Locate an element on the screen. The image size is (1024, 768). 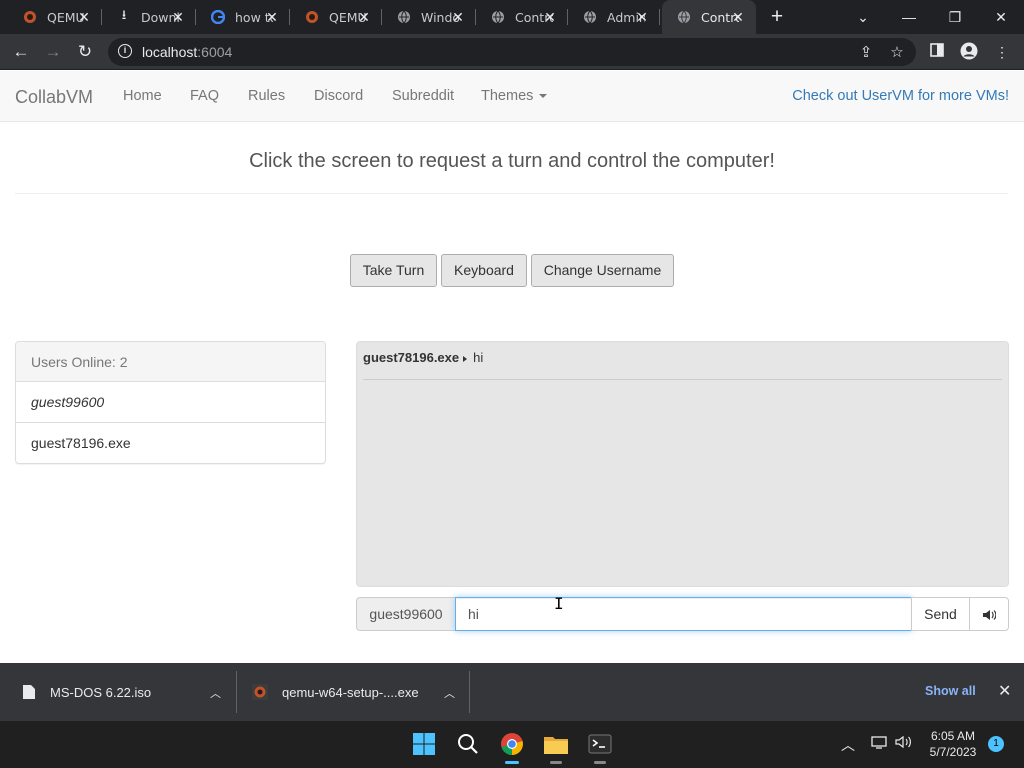
browser-tab: Windows ✕ is located at coordinates (429, 17).